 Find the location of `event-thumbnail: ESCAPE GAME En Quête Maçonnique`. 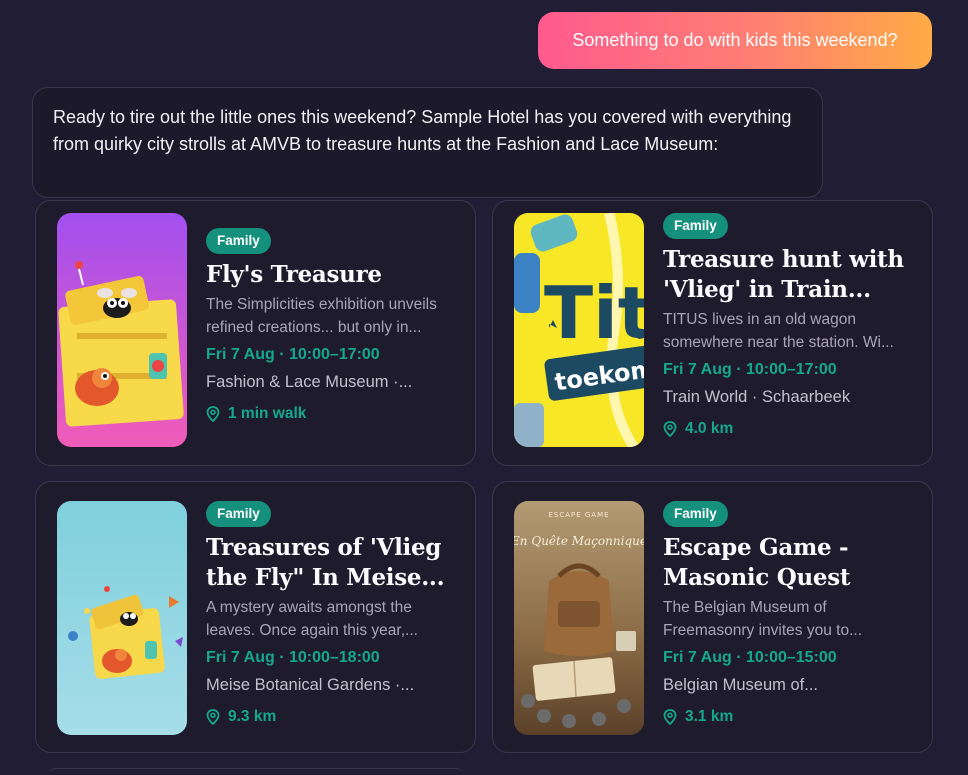

event-thumbnail: ESCAPE GAME En Quête Maçonnique is located at coordinates (579, 618).